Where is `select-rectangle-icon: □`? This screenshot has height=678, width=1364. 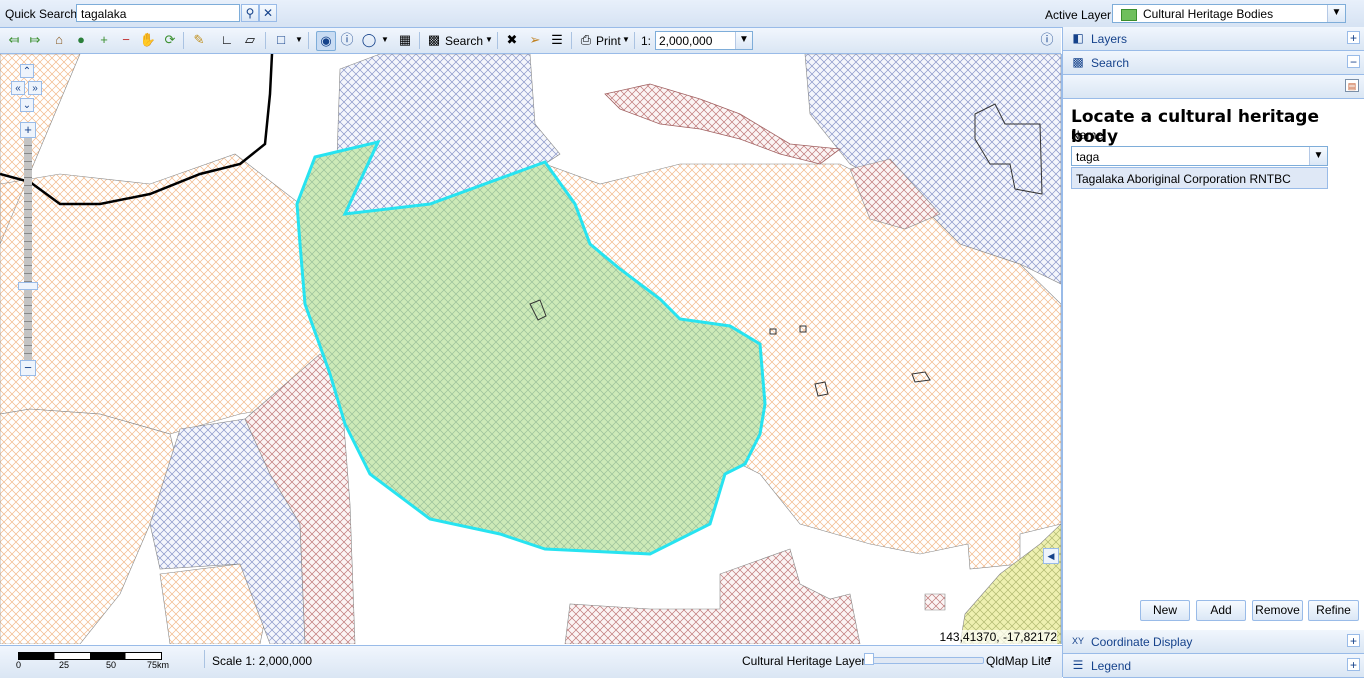
select-rectangle-icon: □ is located at coordinates (281, 40).